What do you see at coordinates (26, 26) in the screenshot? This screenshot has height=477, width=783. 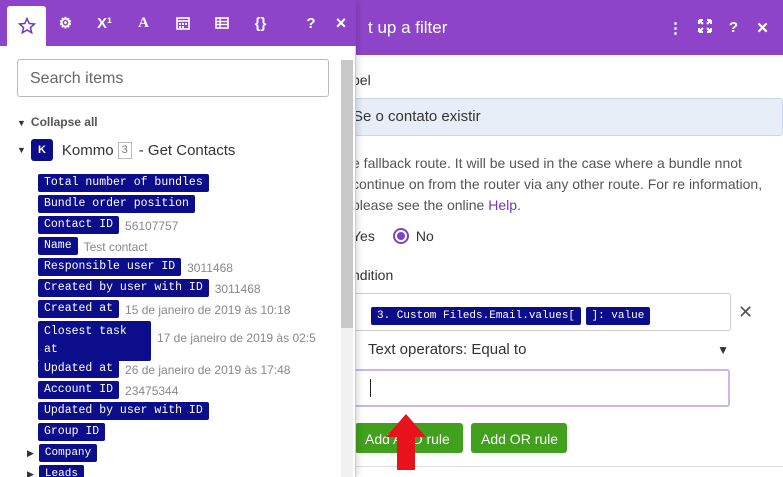 I see `star-icon` at bounding box center [26, 26].